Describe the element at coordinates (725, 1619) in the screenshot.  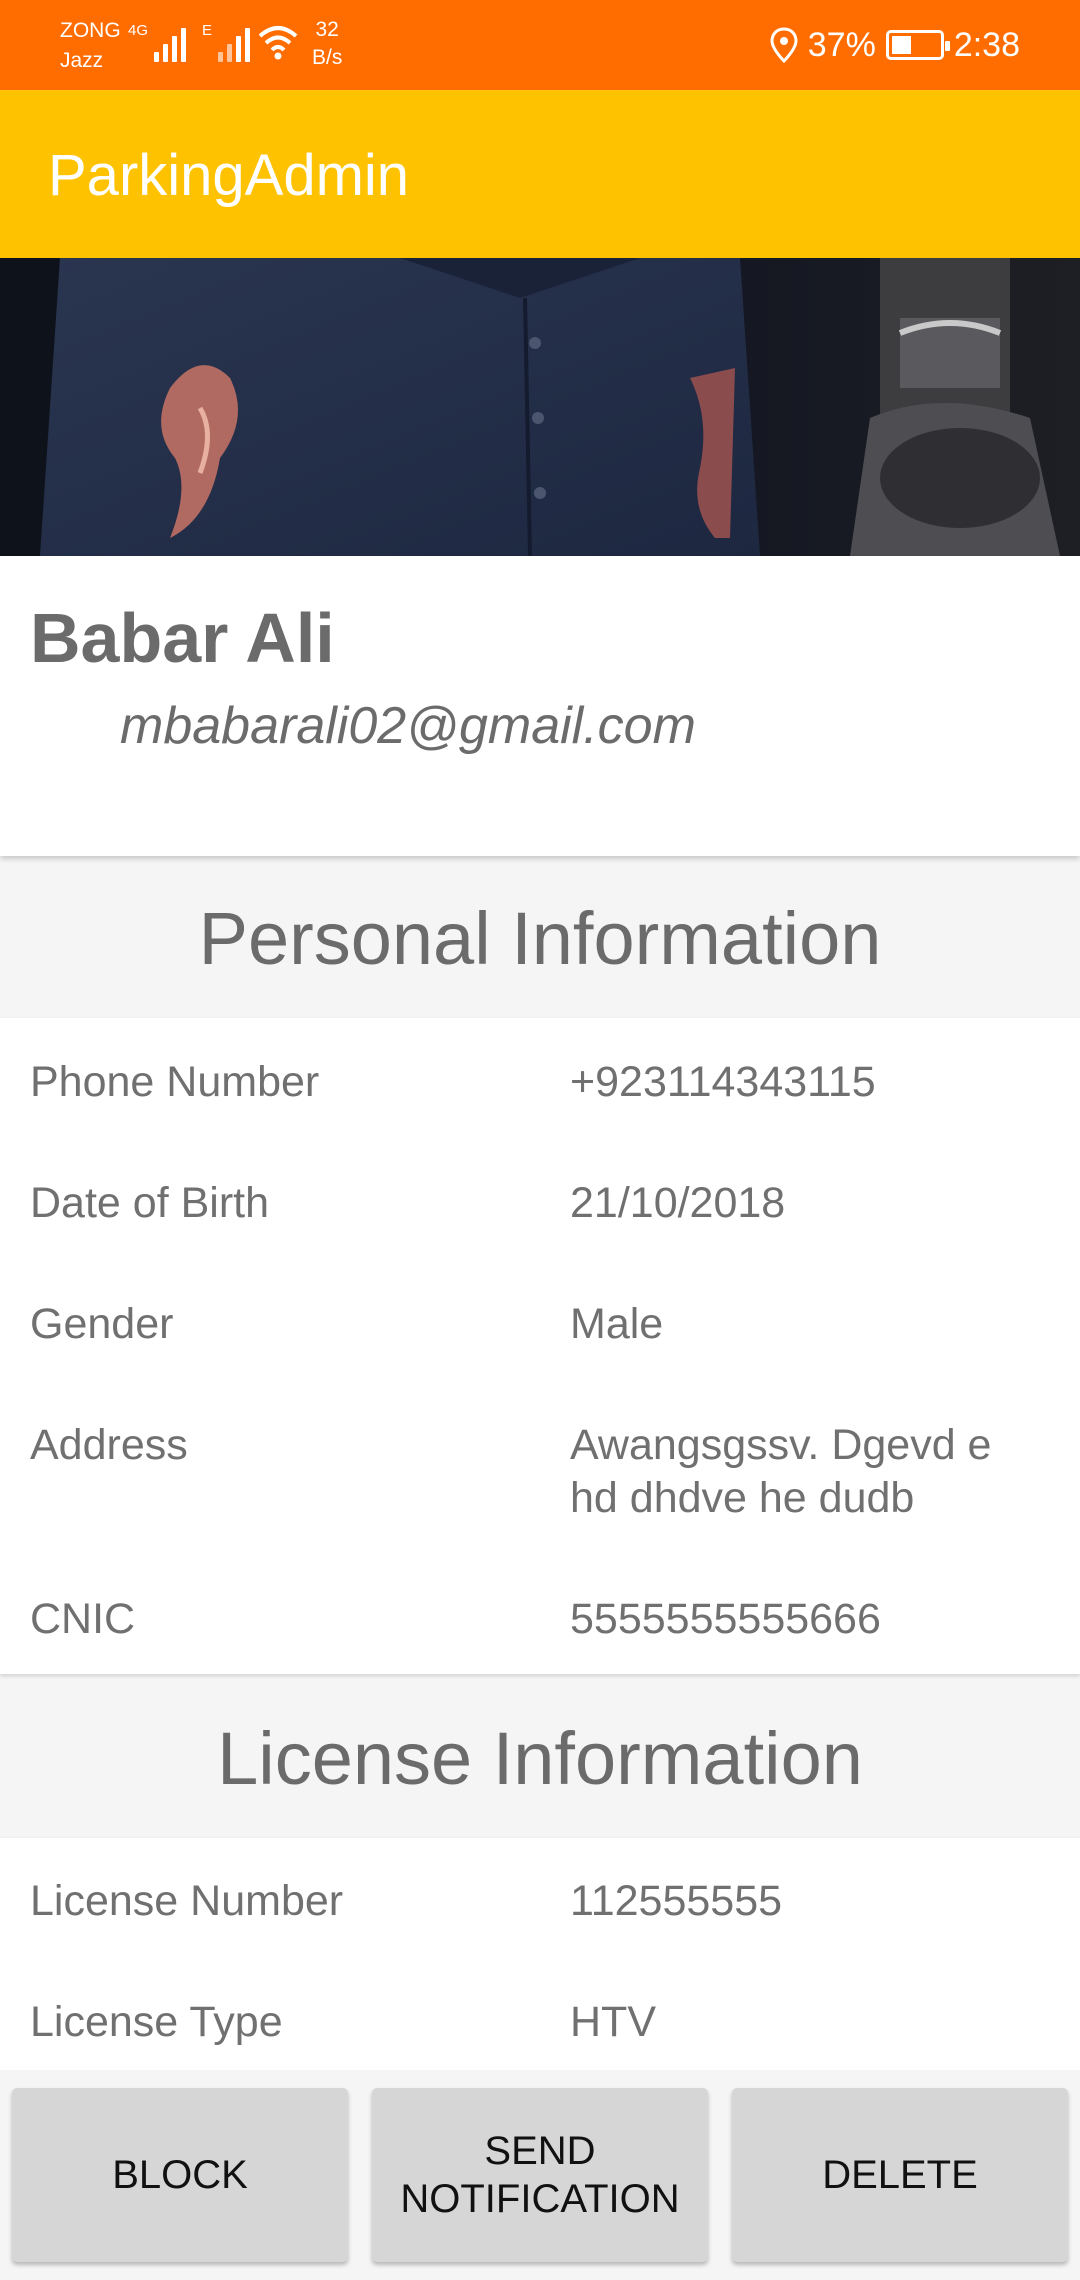
I see `cnic-value: 5555555555666` at that location.